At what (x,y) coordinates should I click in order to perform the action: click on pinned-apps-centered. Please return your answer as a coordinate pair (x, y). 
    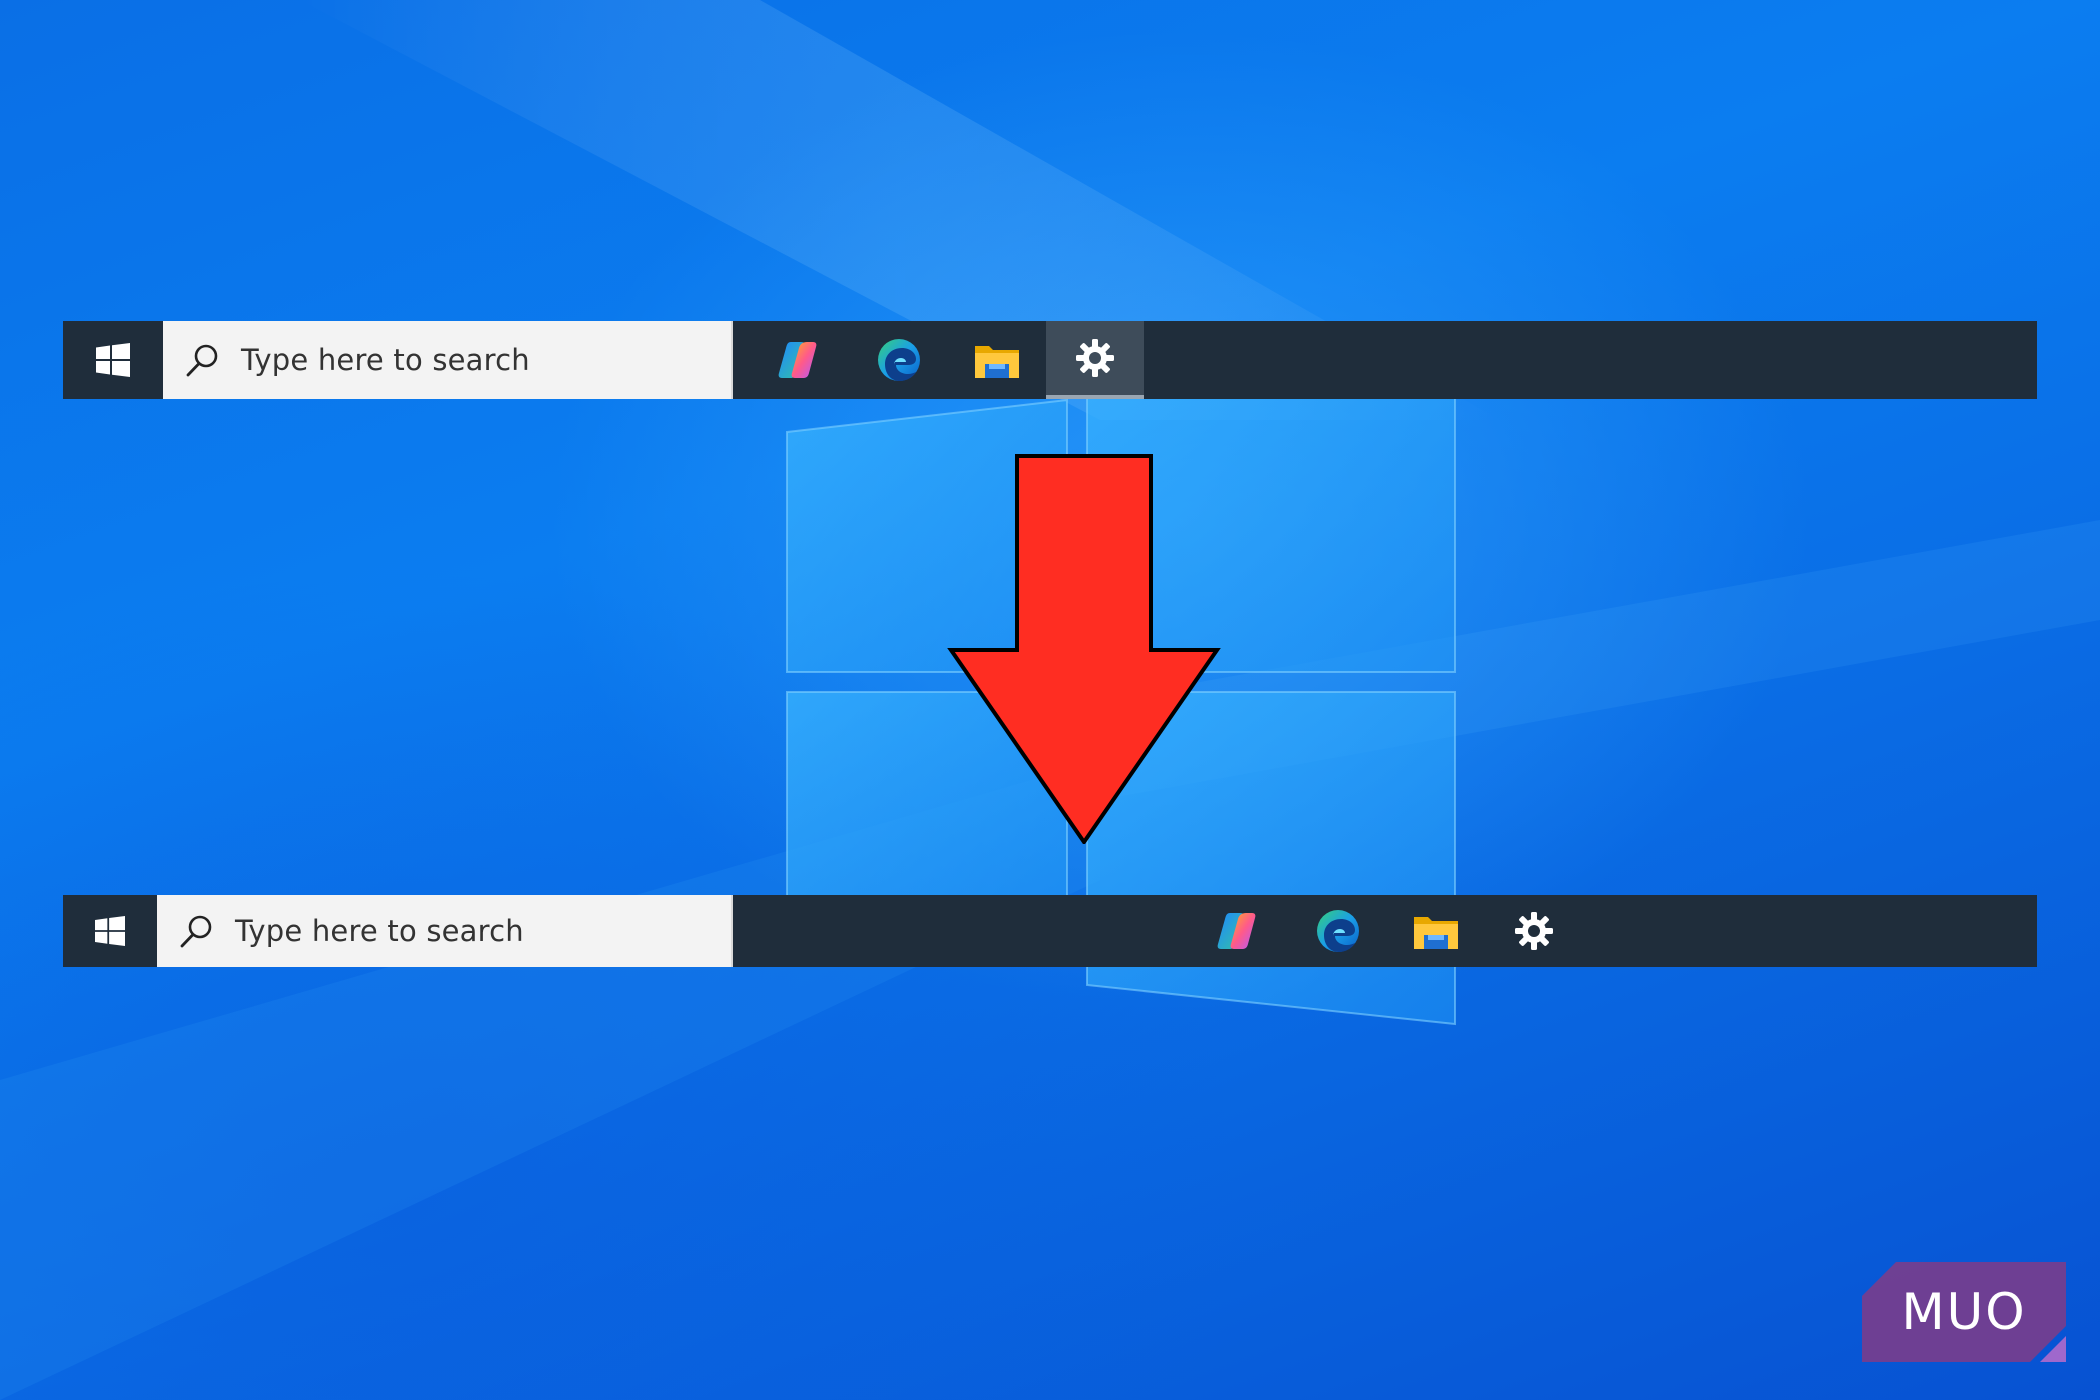
    Looking at the image, I should click on (1387, 931).